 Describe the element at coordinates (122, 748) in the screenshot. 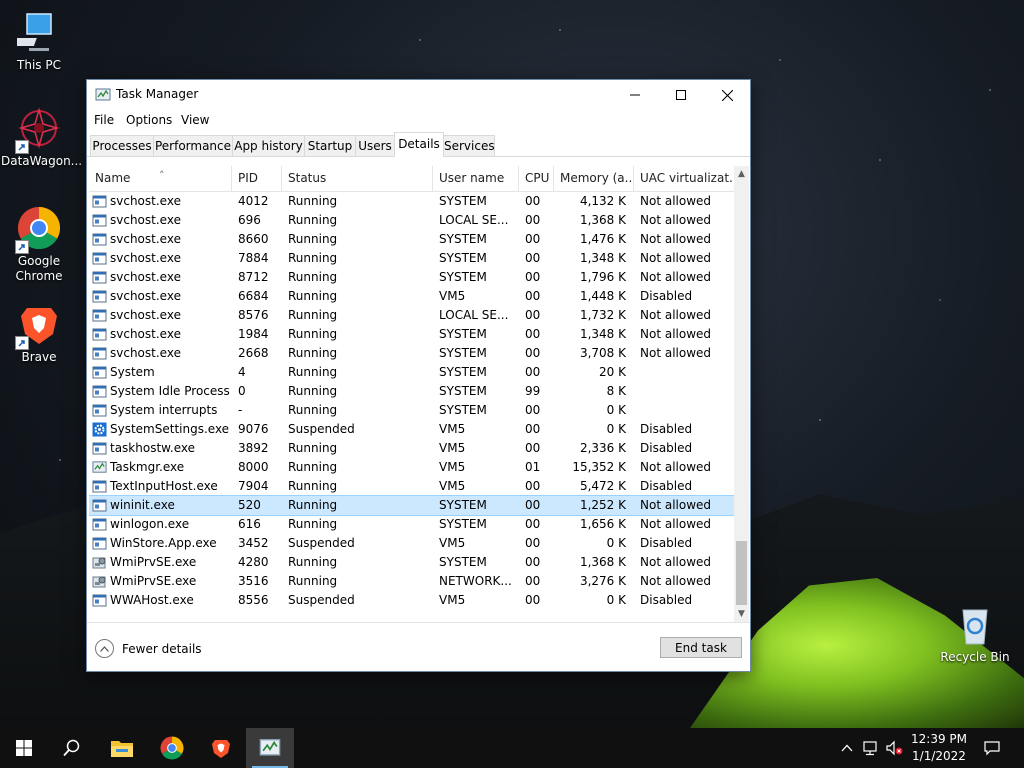

I see `taskbar-file-explorer` at that location.